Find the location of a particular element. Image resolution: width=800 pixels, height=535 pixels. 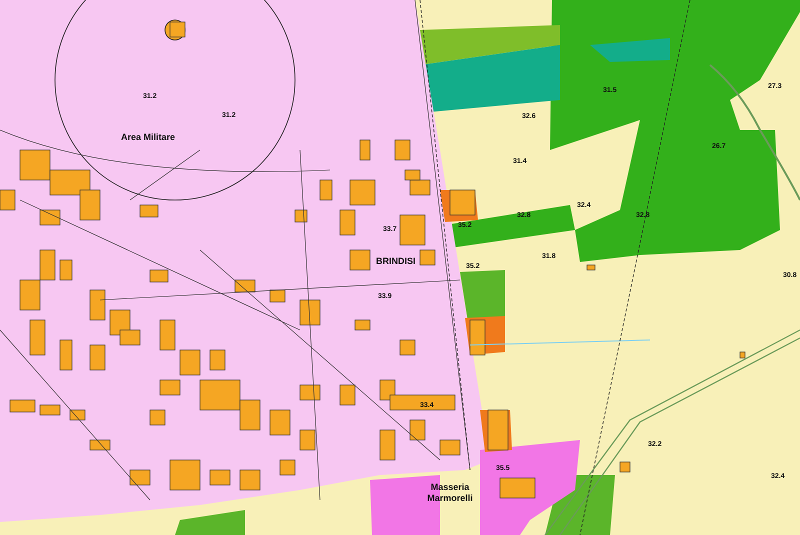

place-label: Area Militare is located at coordinates (148, 138).